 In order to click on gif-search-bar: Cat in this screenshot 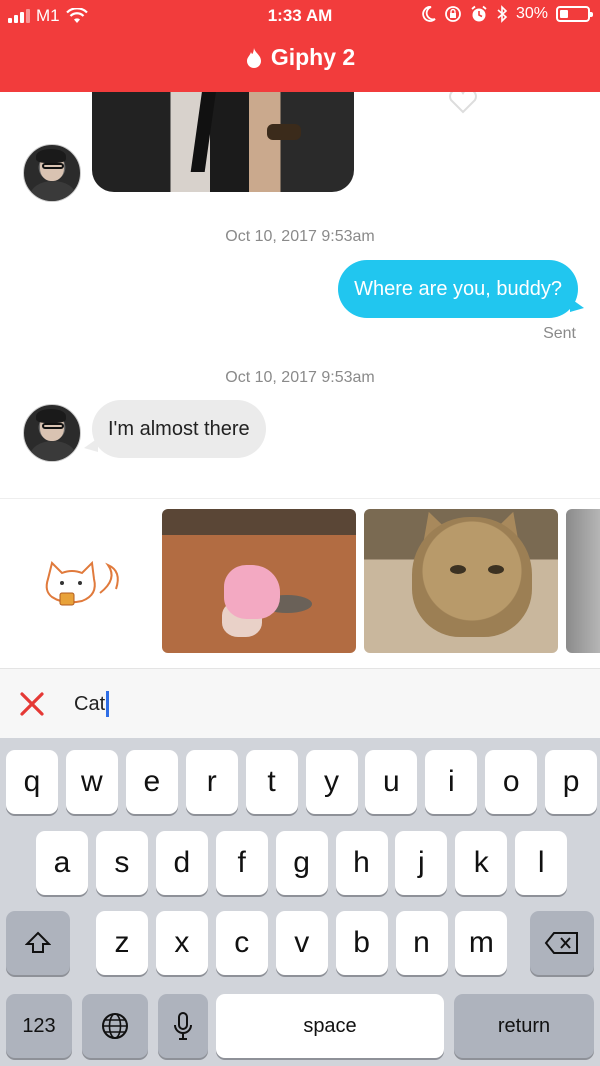, I will do `click(300, 703)`.